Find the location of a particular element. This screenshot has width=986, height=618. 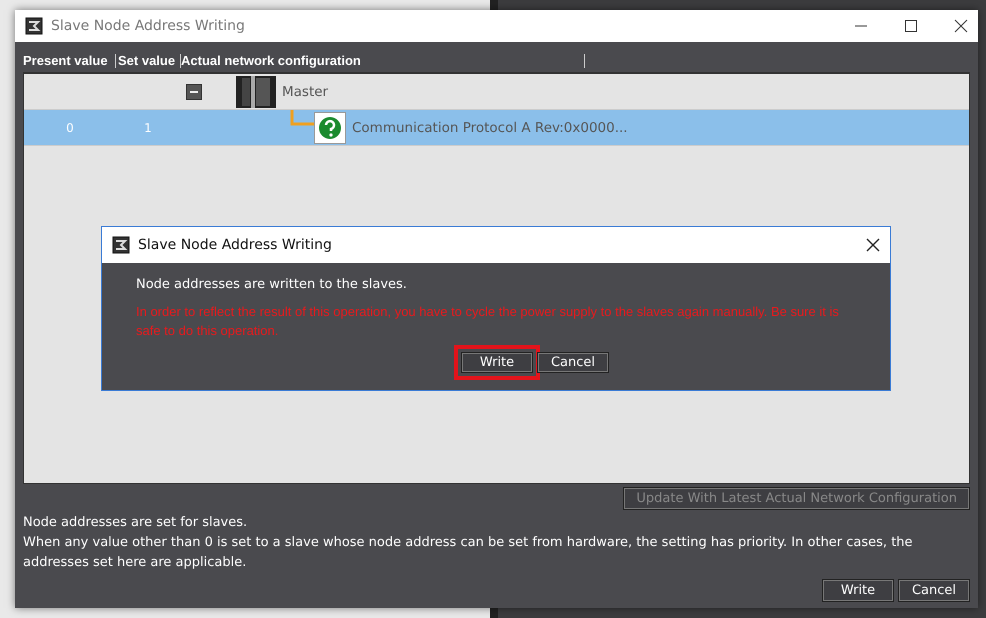

window-title: Slave Node Address Writing is located at coordinates (148, 26).